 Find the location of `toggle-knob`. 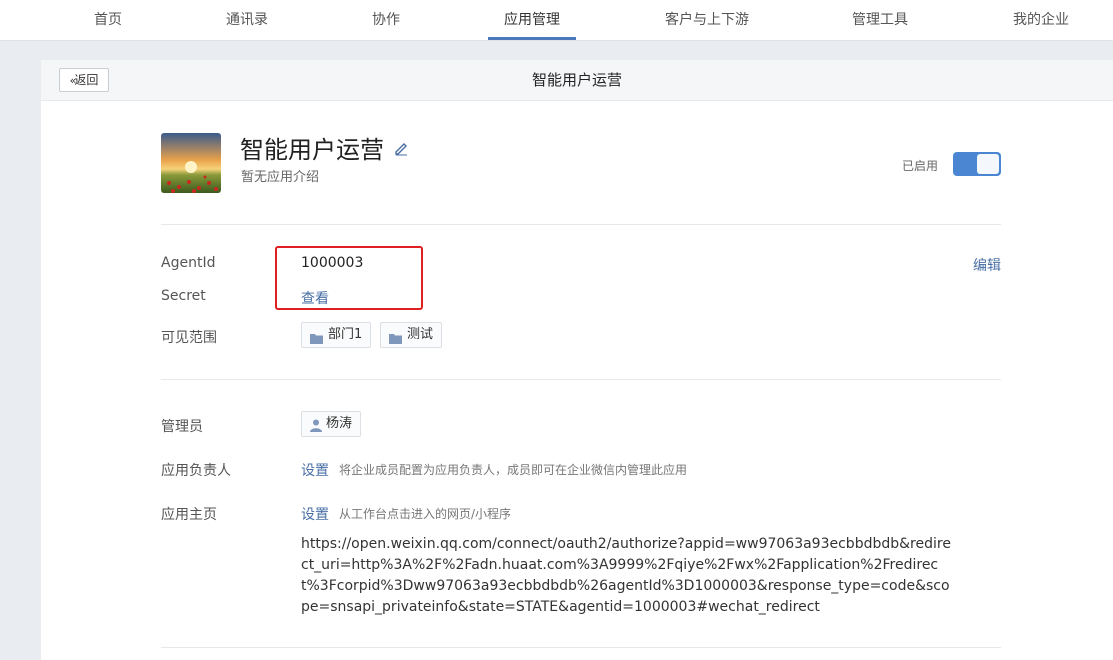

toggle-knob is located at coordinates (988, 164).